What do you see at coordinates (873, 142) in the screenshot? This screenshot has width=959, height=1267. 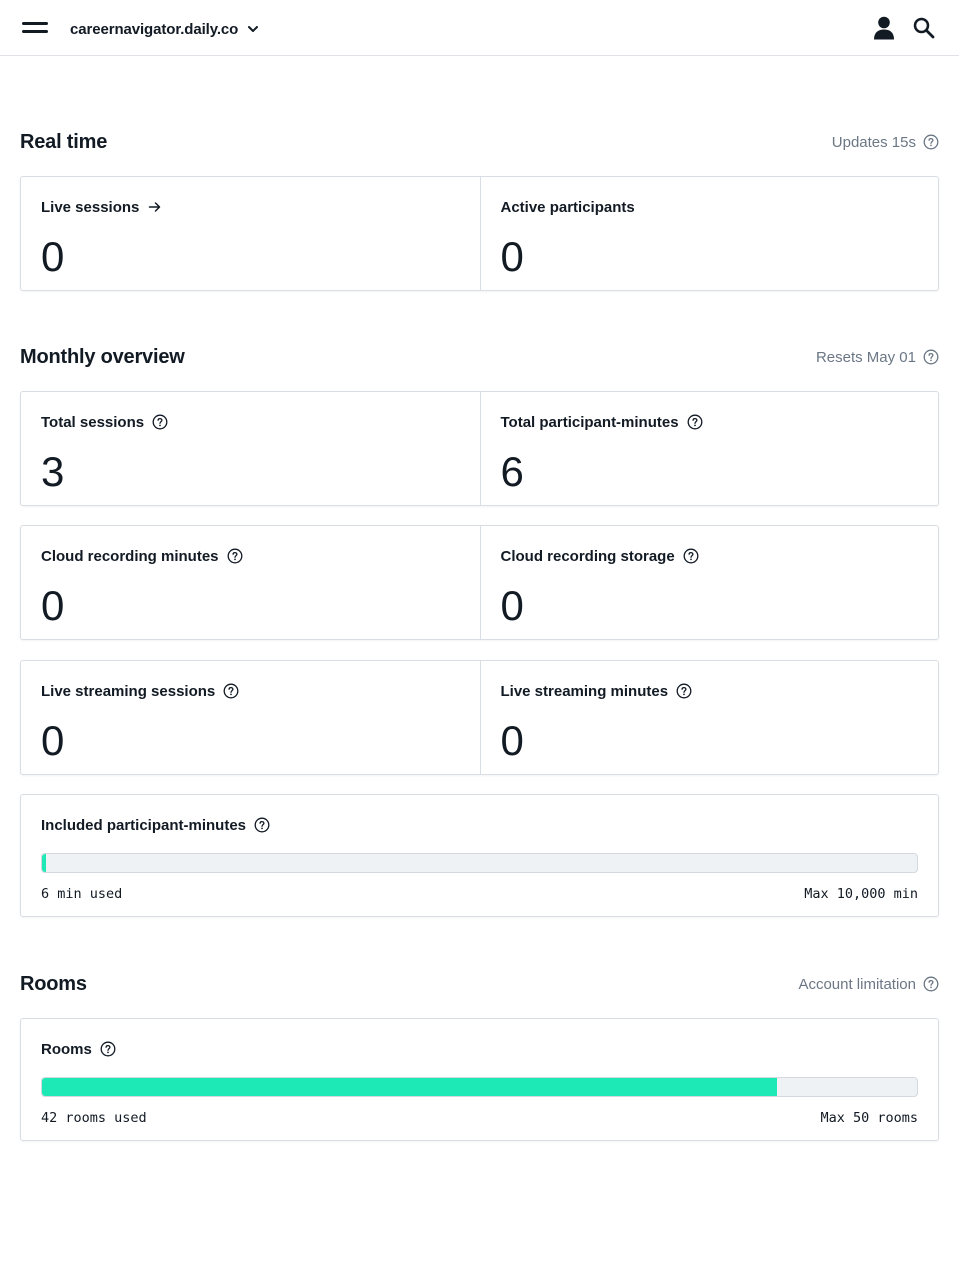 I see `update-interval-text: Updates 15s` at bounding box center [873, 142].